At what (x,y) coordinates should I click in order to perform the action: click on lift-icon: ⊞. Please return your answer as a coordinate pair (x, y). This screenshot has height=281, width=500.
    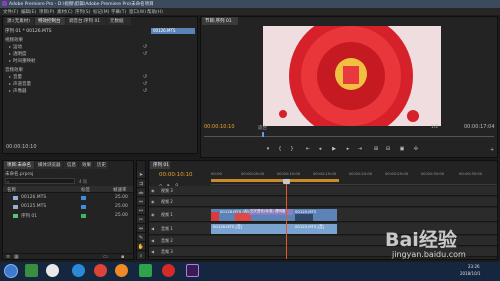
    Looking at the image, I should click on (376, 149).